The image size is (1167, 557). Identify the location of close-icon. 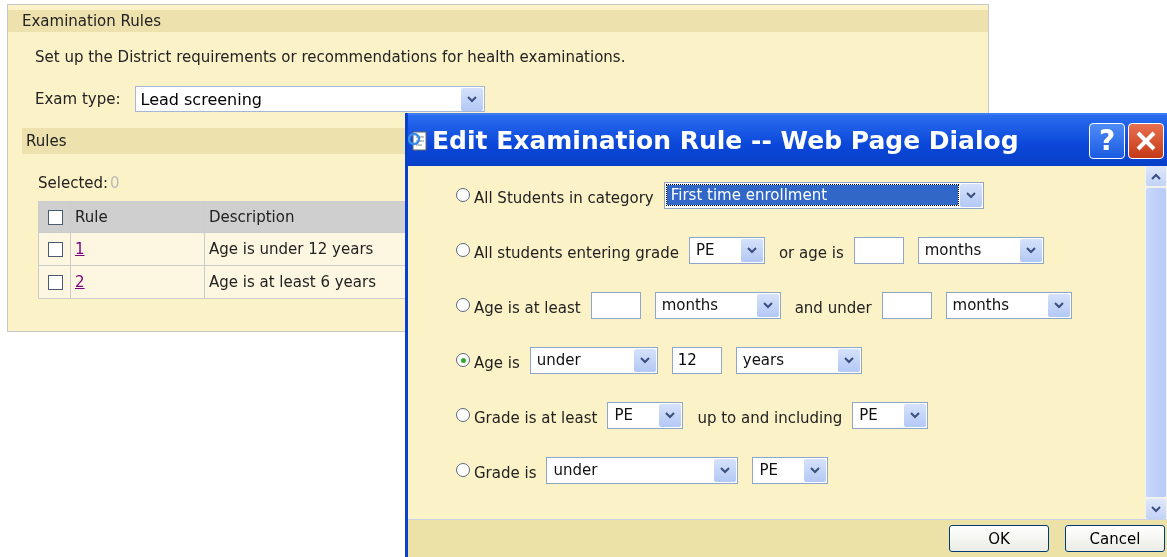
(1146, 140).